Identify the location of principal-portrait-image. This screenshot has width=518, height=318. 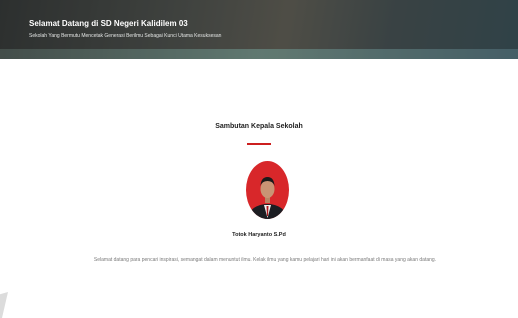
(267, 198).